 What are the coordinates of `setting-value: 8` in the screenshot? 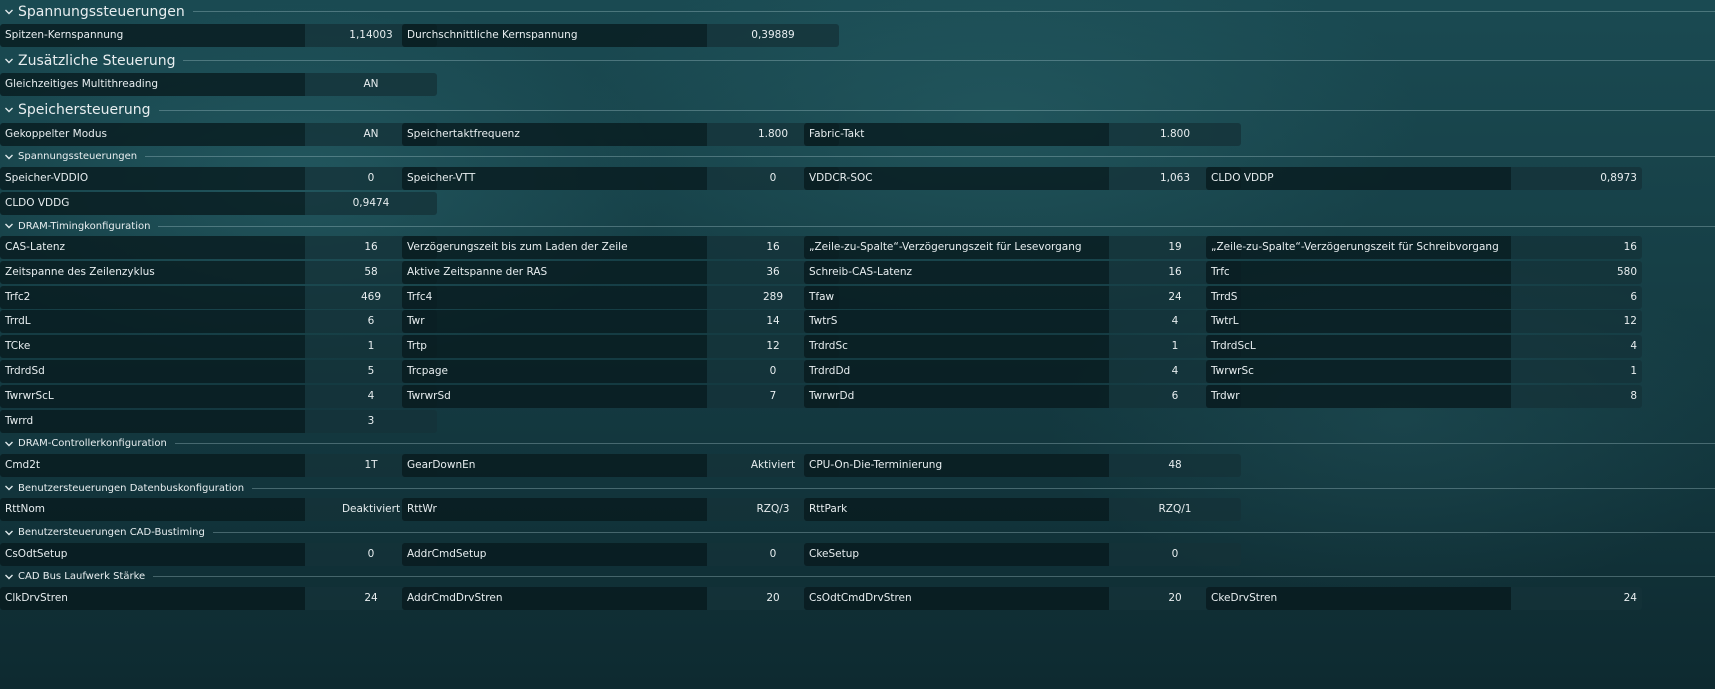 It's located at (1576, 396).